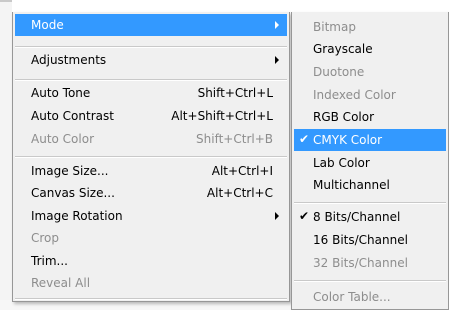  Describe the element at coordinates (334, 27) in the screenshot. I see `menu-item-label: Bitmap` at that location.